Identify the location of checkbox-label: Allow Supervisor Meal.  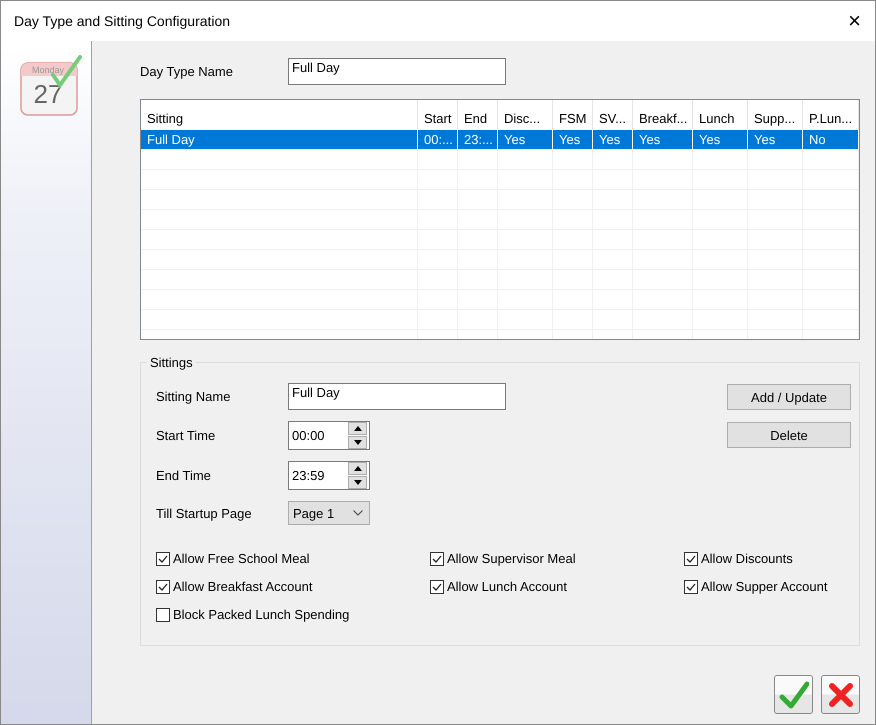
(511, 558).